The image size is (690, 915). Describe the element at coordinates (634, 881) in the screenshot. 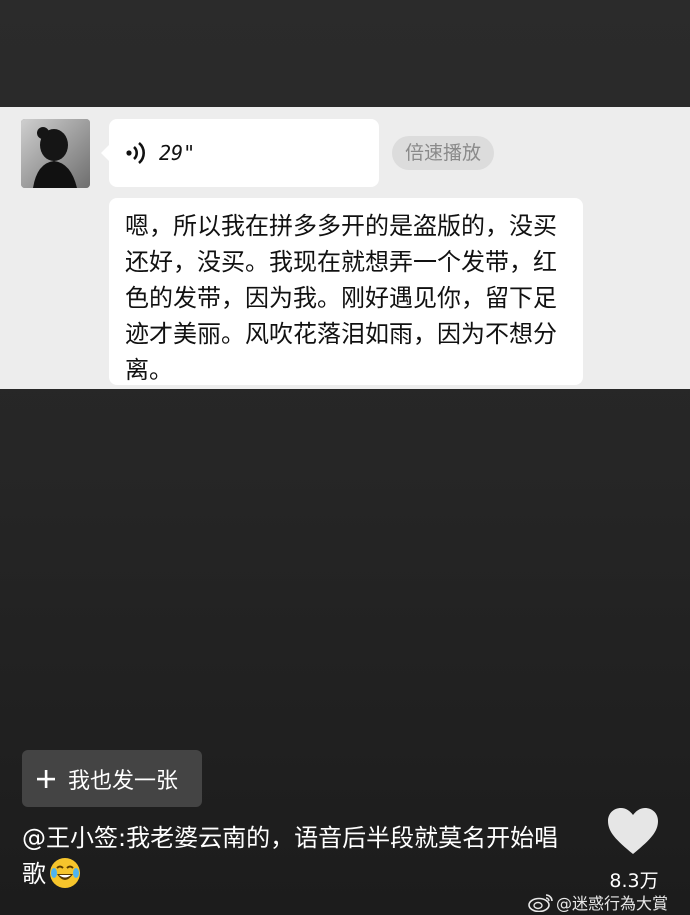

I see `like-count: 8.3万` at that location.